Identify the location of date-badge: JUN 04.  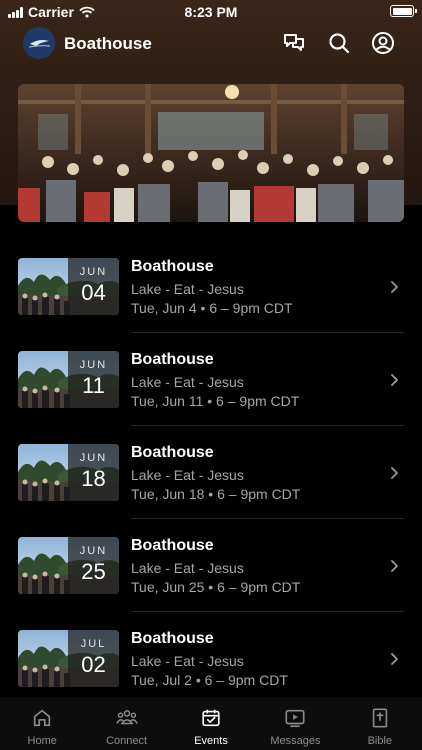
(93, 286).